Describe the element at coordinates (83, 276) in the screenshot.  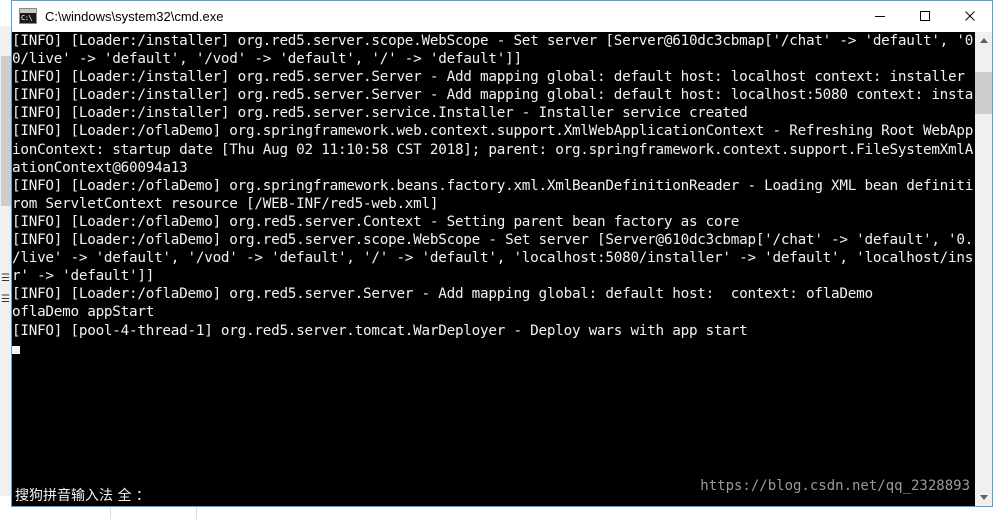
I see `console-line: r' -> 'default']]` at that location.